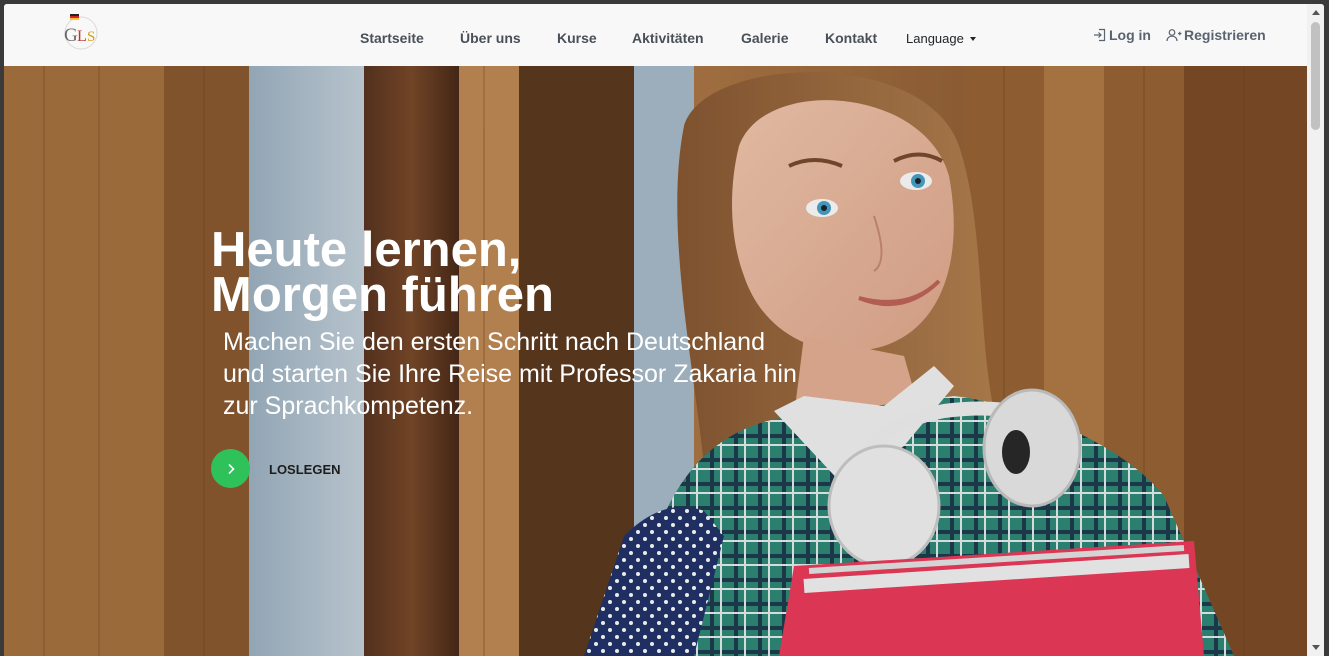 Image resolution: width=1329 pixels, height=656 pixels. I want to click on language-label: Language, so click(935, 38).